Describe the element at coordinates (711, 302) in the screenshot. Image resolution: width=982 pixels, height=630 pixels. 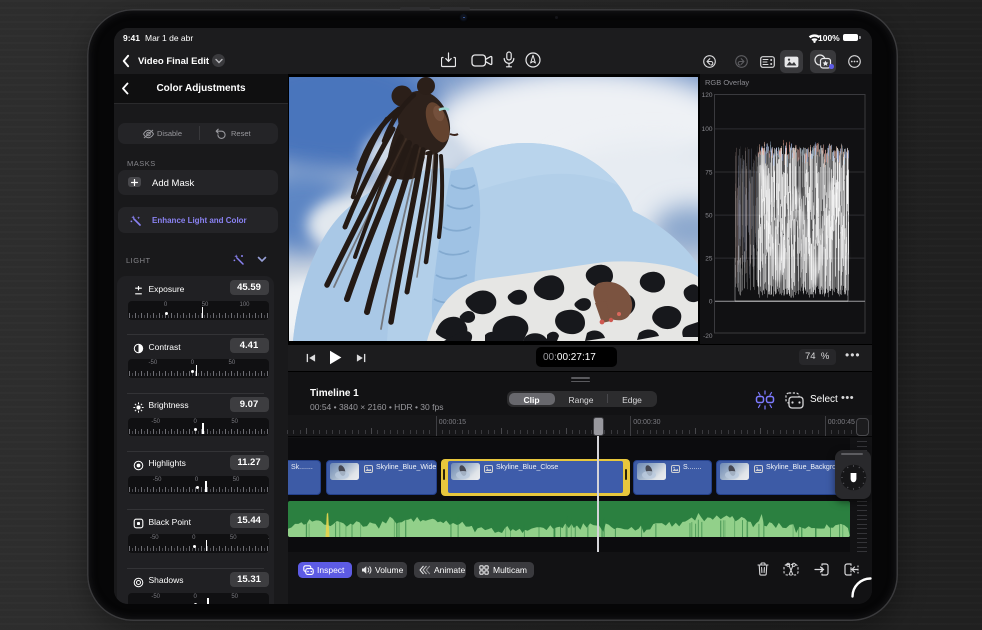
I see `svg-text: 0` at that location.